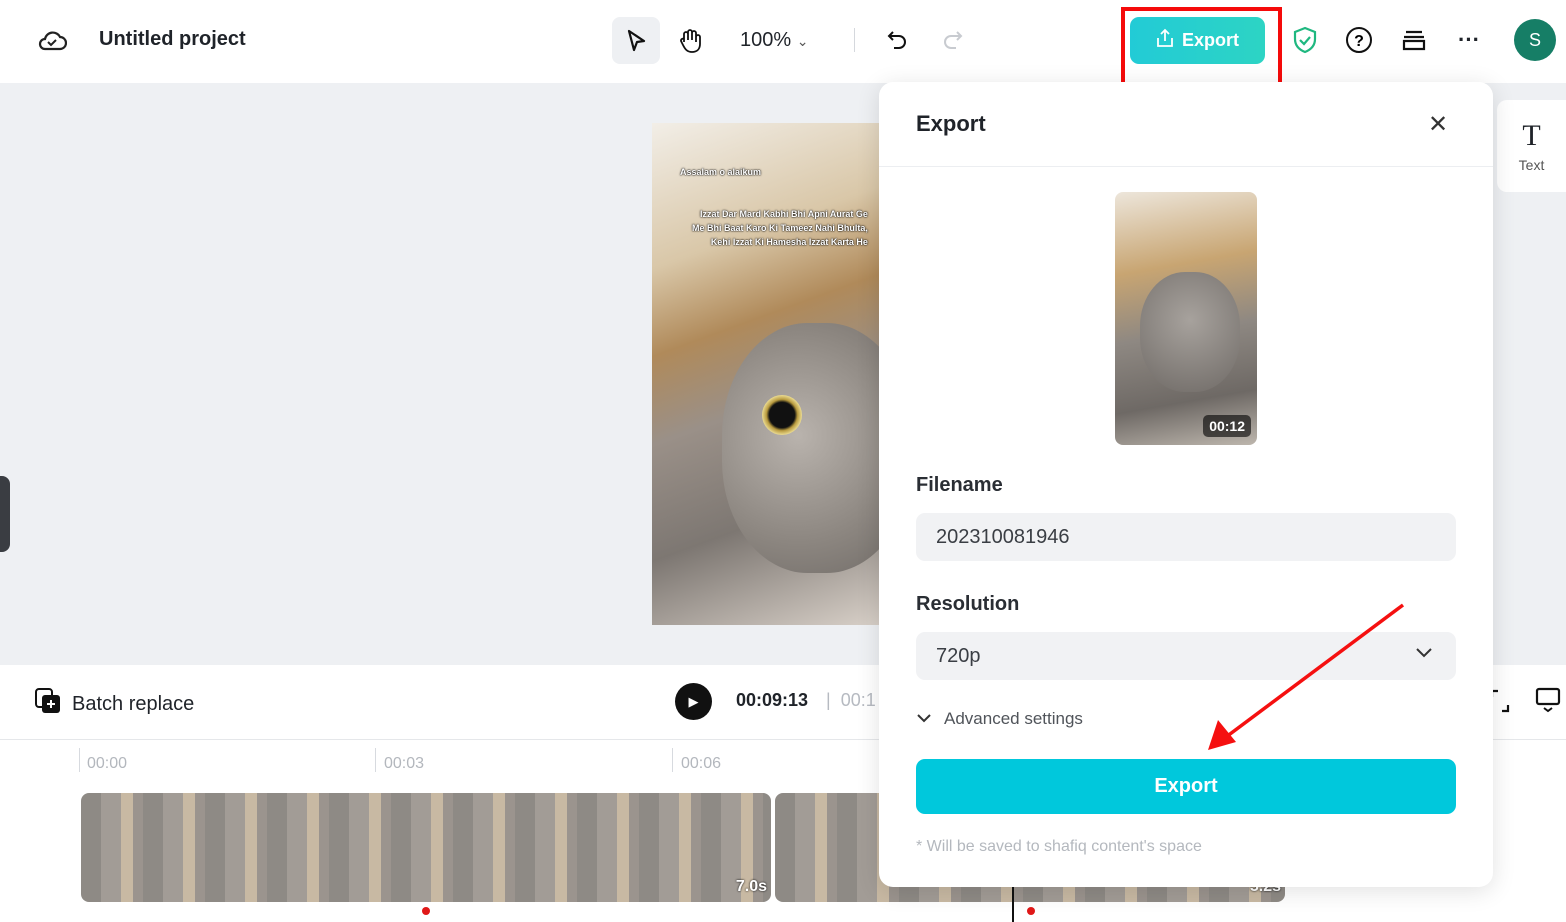 This screenshot has height=922, width=1566. I want to click on current-time: 00:09:13, so click(772, 700).